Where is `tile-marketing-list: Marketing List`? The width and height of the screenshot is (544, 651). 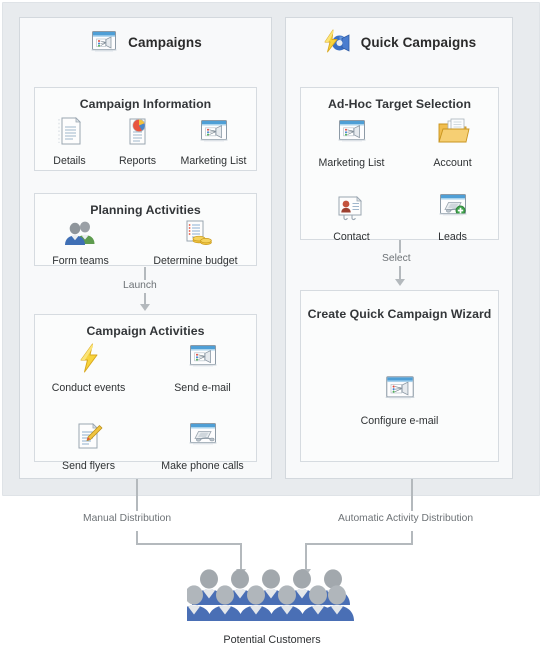 tile-marketing-list: Marketing List is located at coordinates (214, 141).